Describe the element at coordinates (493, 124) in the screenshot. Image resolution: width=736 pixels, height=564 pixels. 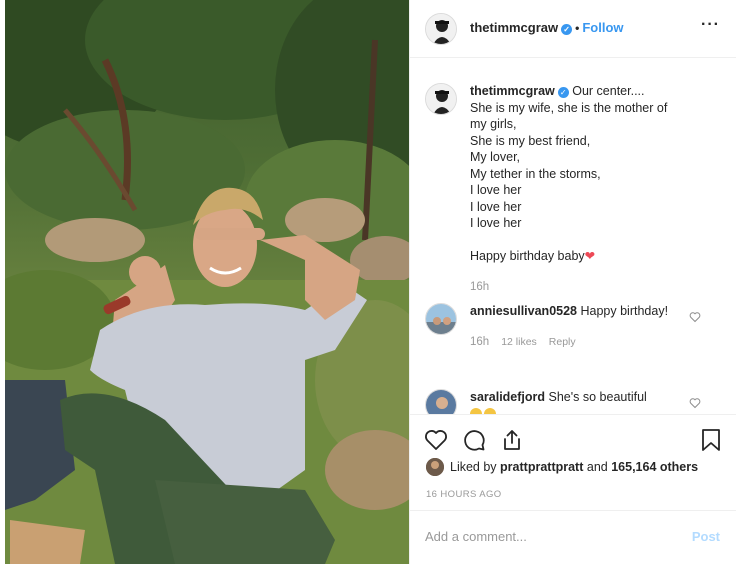
I see `caption-line: my girls,` at that location.